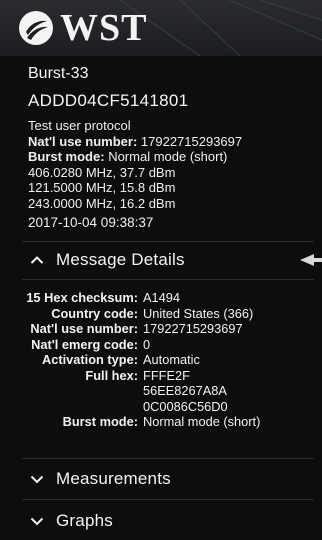 Image resolution: width=322 pixels, height=540 pixels. What do you see at coordinates (113, 478) in the screenshot?
I see `measurements-label: Measurements` at bounding box center [113, 478].